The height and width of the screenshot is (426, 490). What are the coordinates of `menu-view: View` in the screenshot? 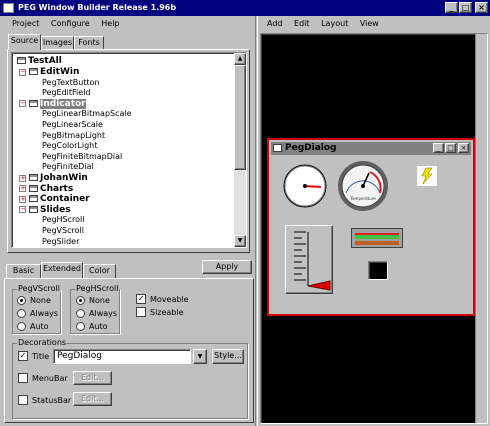 It's located at (369, 23).